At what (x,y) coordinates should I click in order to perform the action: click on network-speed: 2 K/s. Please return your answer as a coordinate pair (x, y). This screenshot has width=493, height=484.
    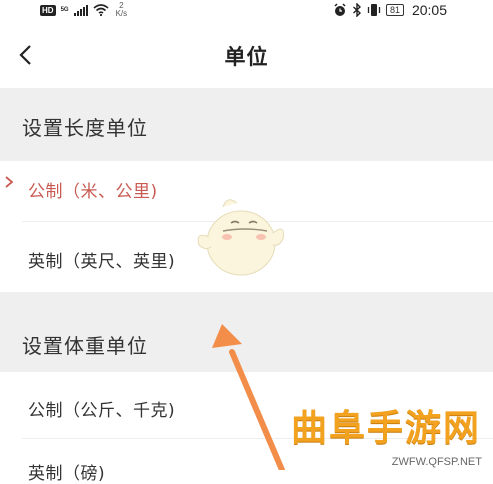
    Looking at the image, I should click on (122, 10).